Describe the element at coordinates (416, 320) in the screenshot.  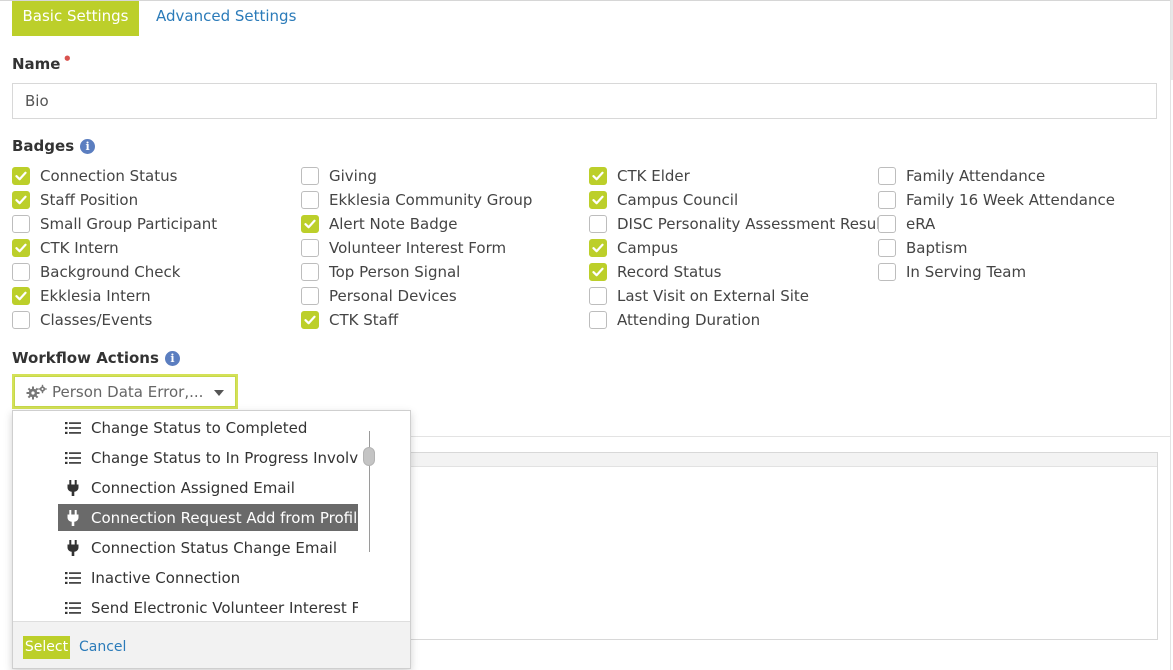
I see `badge-option: CTK Staff` at that location.